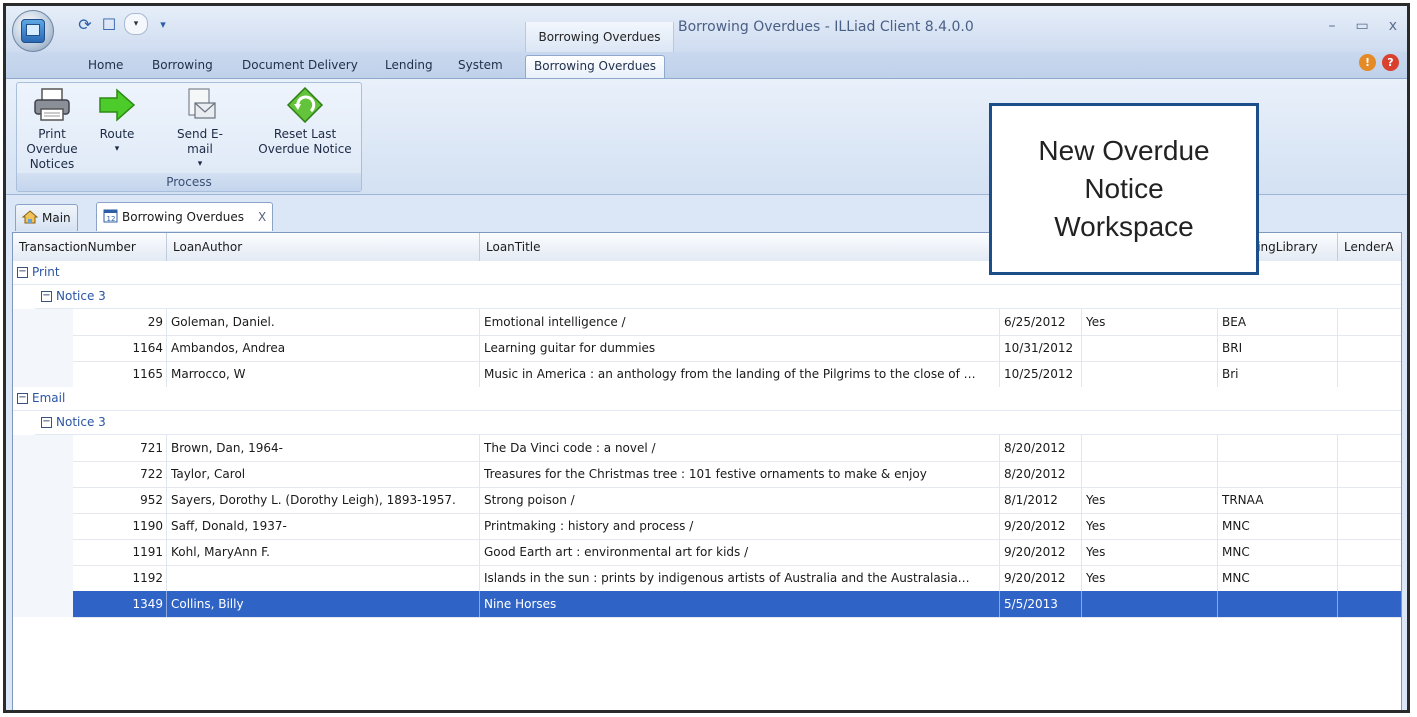 The image size is (1417, 717). I want to click on table-row: 1349 Collins, Billy Nine Horses 5/5/2013, so click(737, 604).